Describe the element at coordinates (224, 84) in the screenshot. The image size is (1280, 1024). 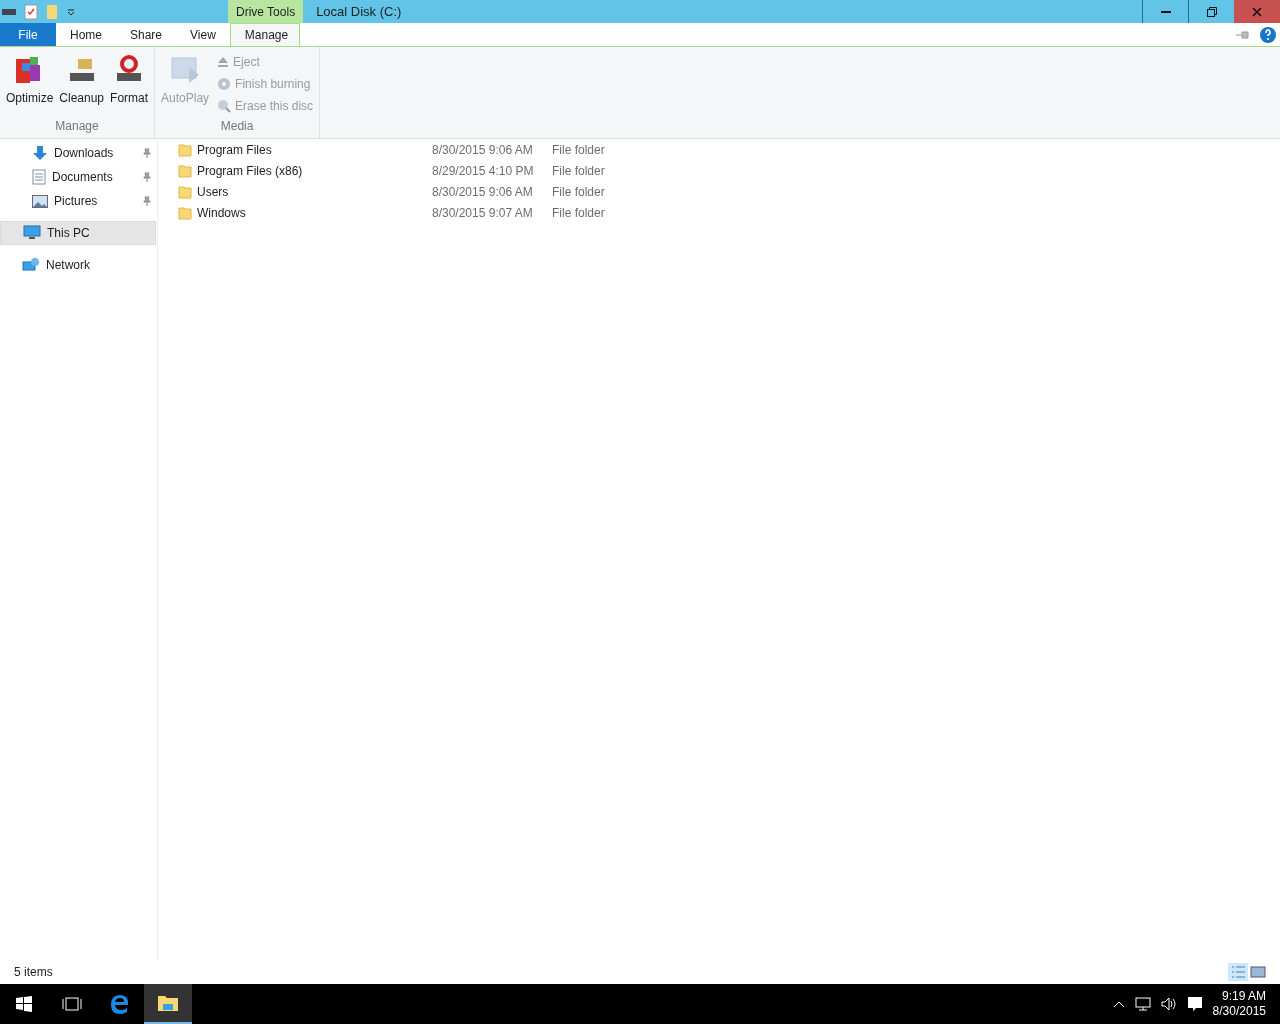
I see `disc-icon` at that location.